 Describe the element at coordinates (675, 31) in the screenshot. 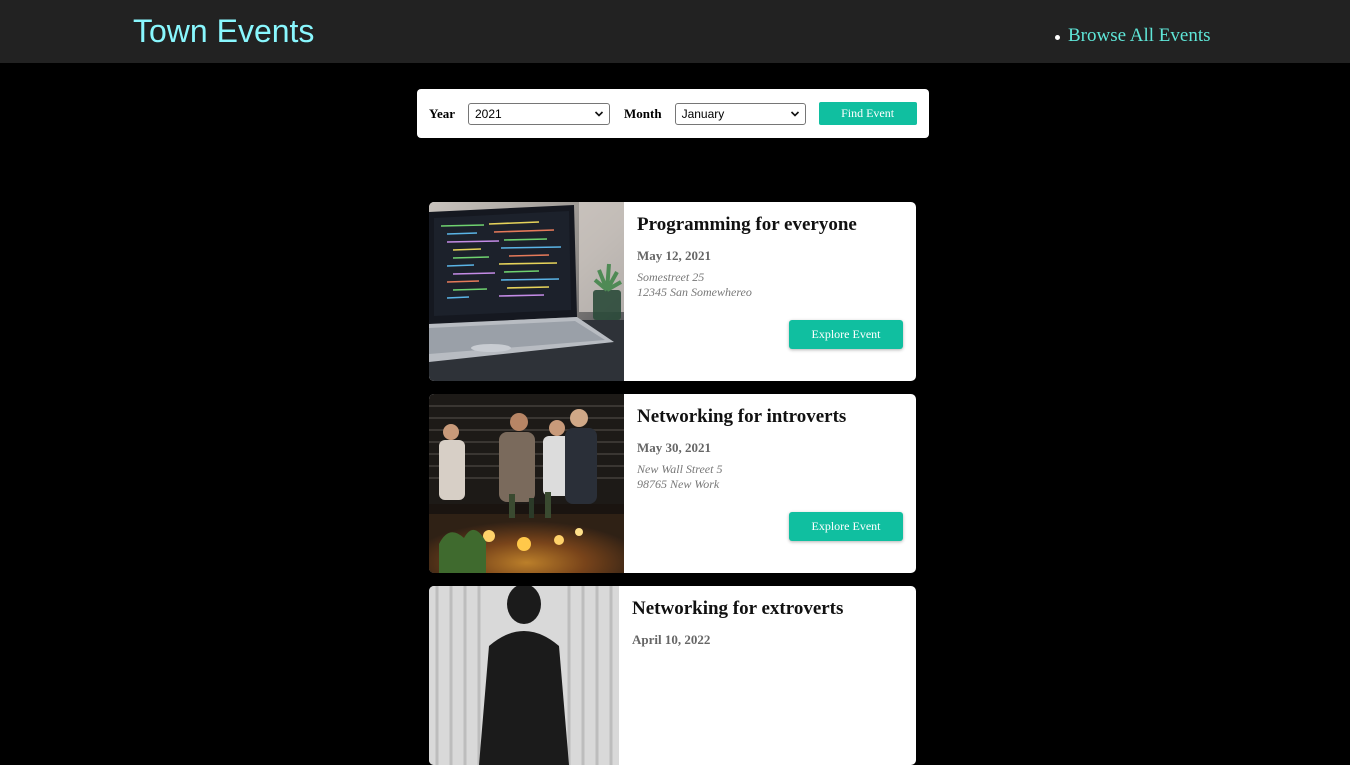

I see `site-header: Town Events Browse All Events` at that location.